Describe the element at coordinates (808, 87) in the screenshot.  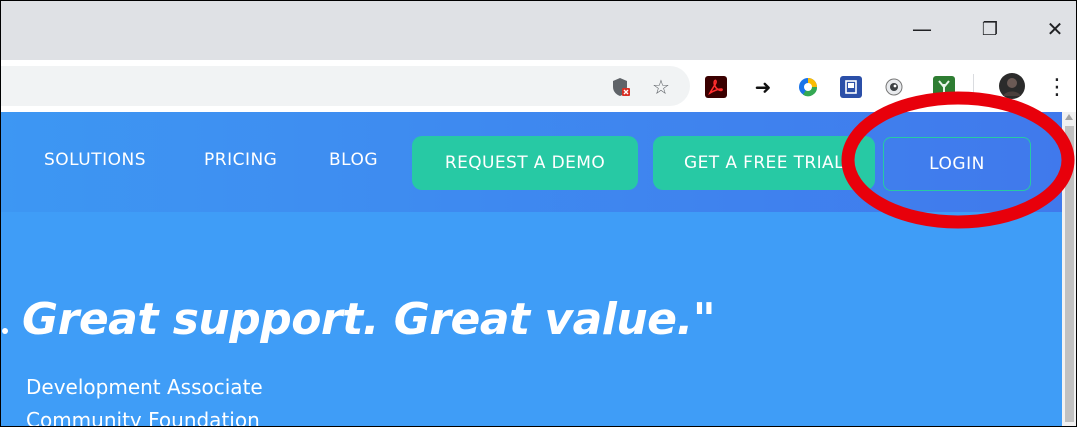
I see `chrome-extension-icon` at that location.